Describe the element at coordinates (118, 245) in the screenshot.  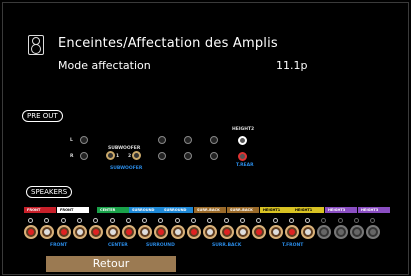
I see `caption-center: CENTER` at that location.